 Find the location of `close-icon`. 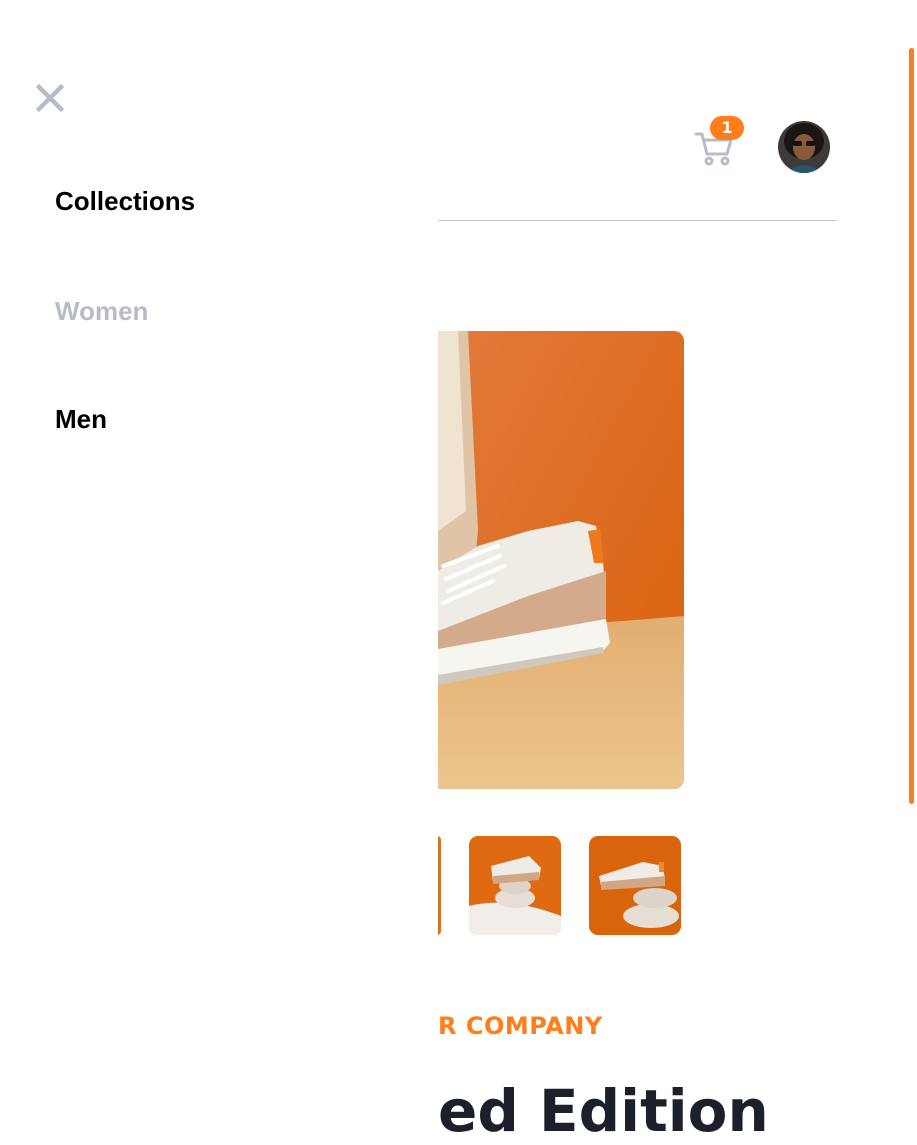

close-icon is located at coordinates (50, 98).